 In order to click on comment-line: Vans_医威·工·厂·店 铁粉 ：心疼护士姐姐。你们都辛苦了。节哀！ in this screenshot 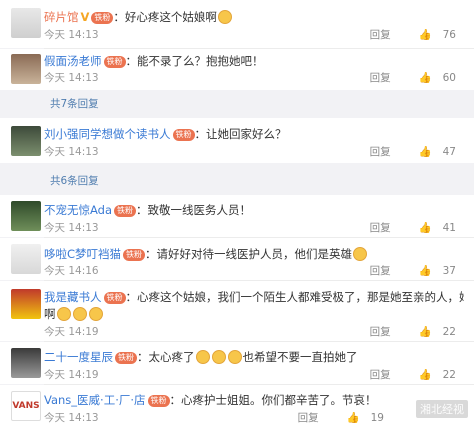, I will do `click(210, 400)`.